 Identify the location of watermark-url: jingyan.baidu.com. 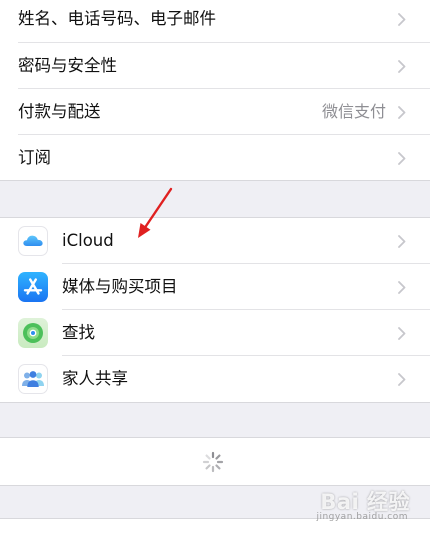
(362, 517).